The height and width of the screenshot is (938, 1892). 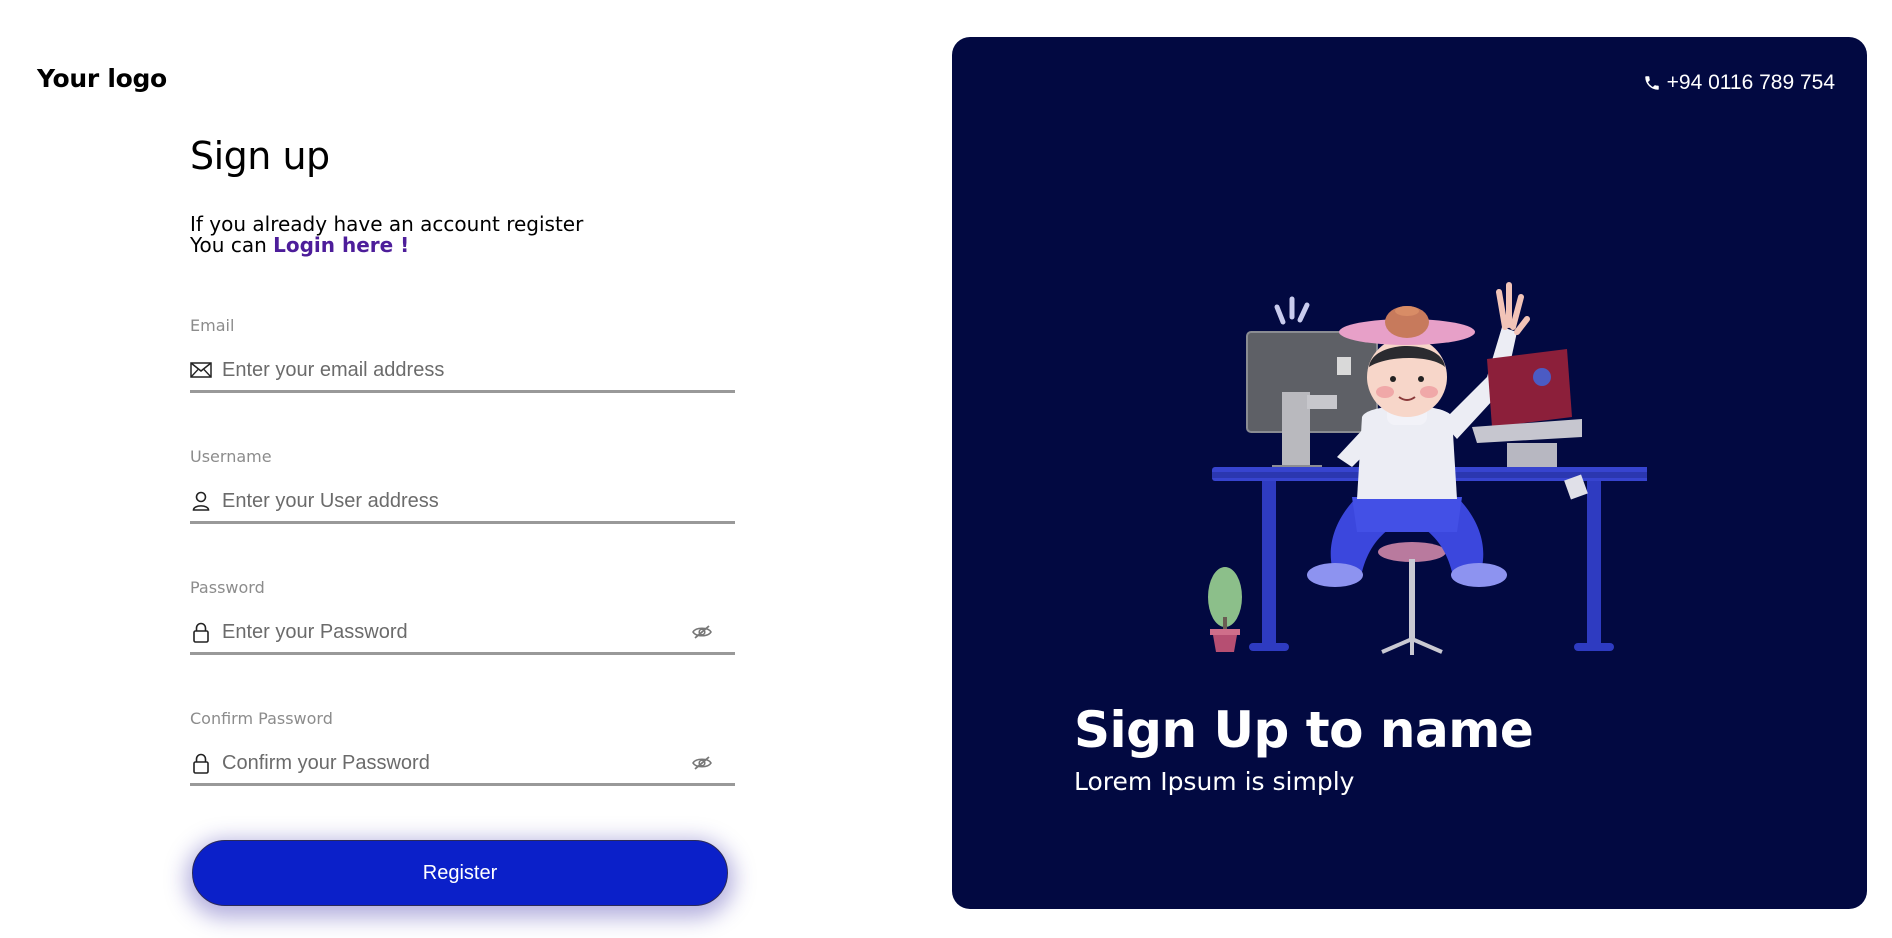 I want to click on plant-icon, so click(x=1225, y=609).